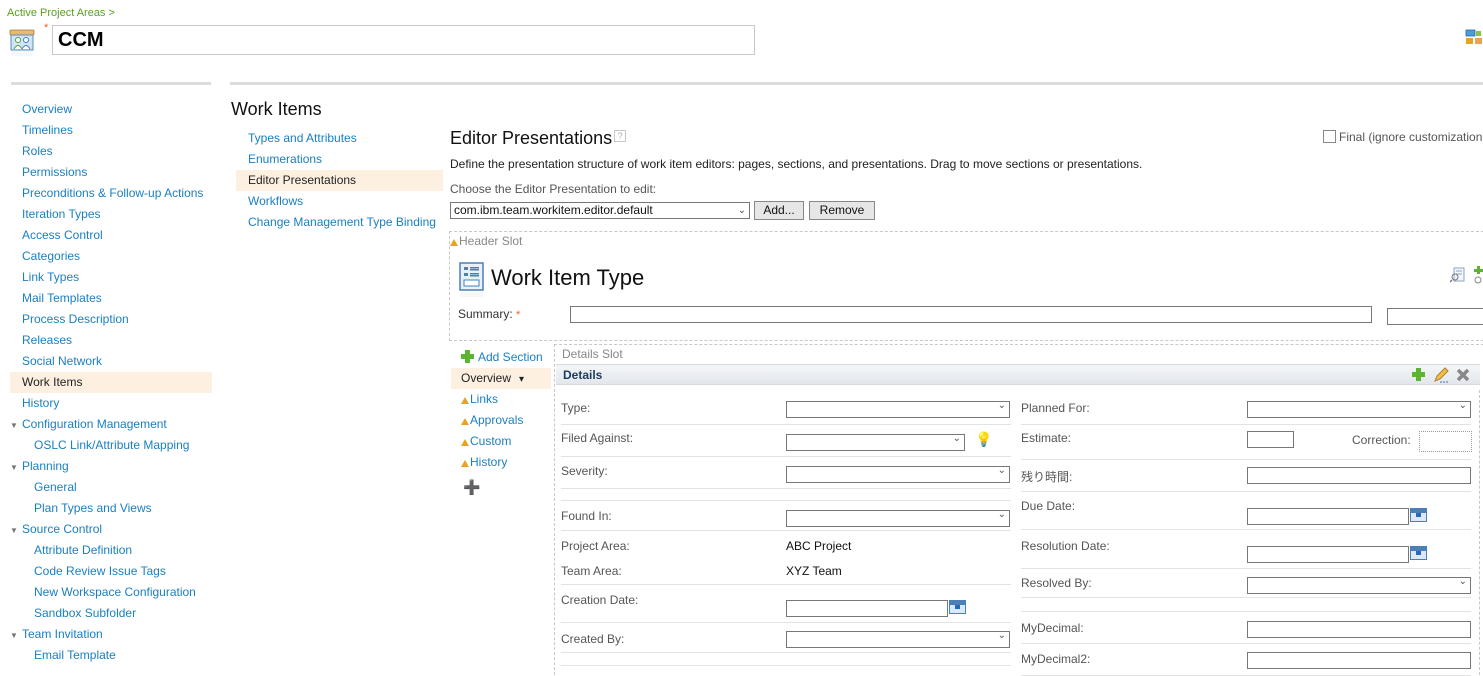 The image size is (1483, 676). Describe the element at coordinates (111, 277) in the screenshot. I see `sidebar-item-link-types: Link Types` at that location.